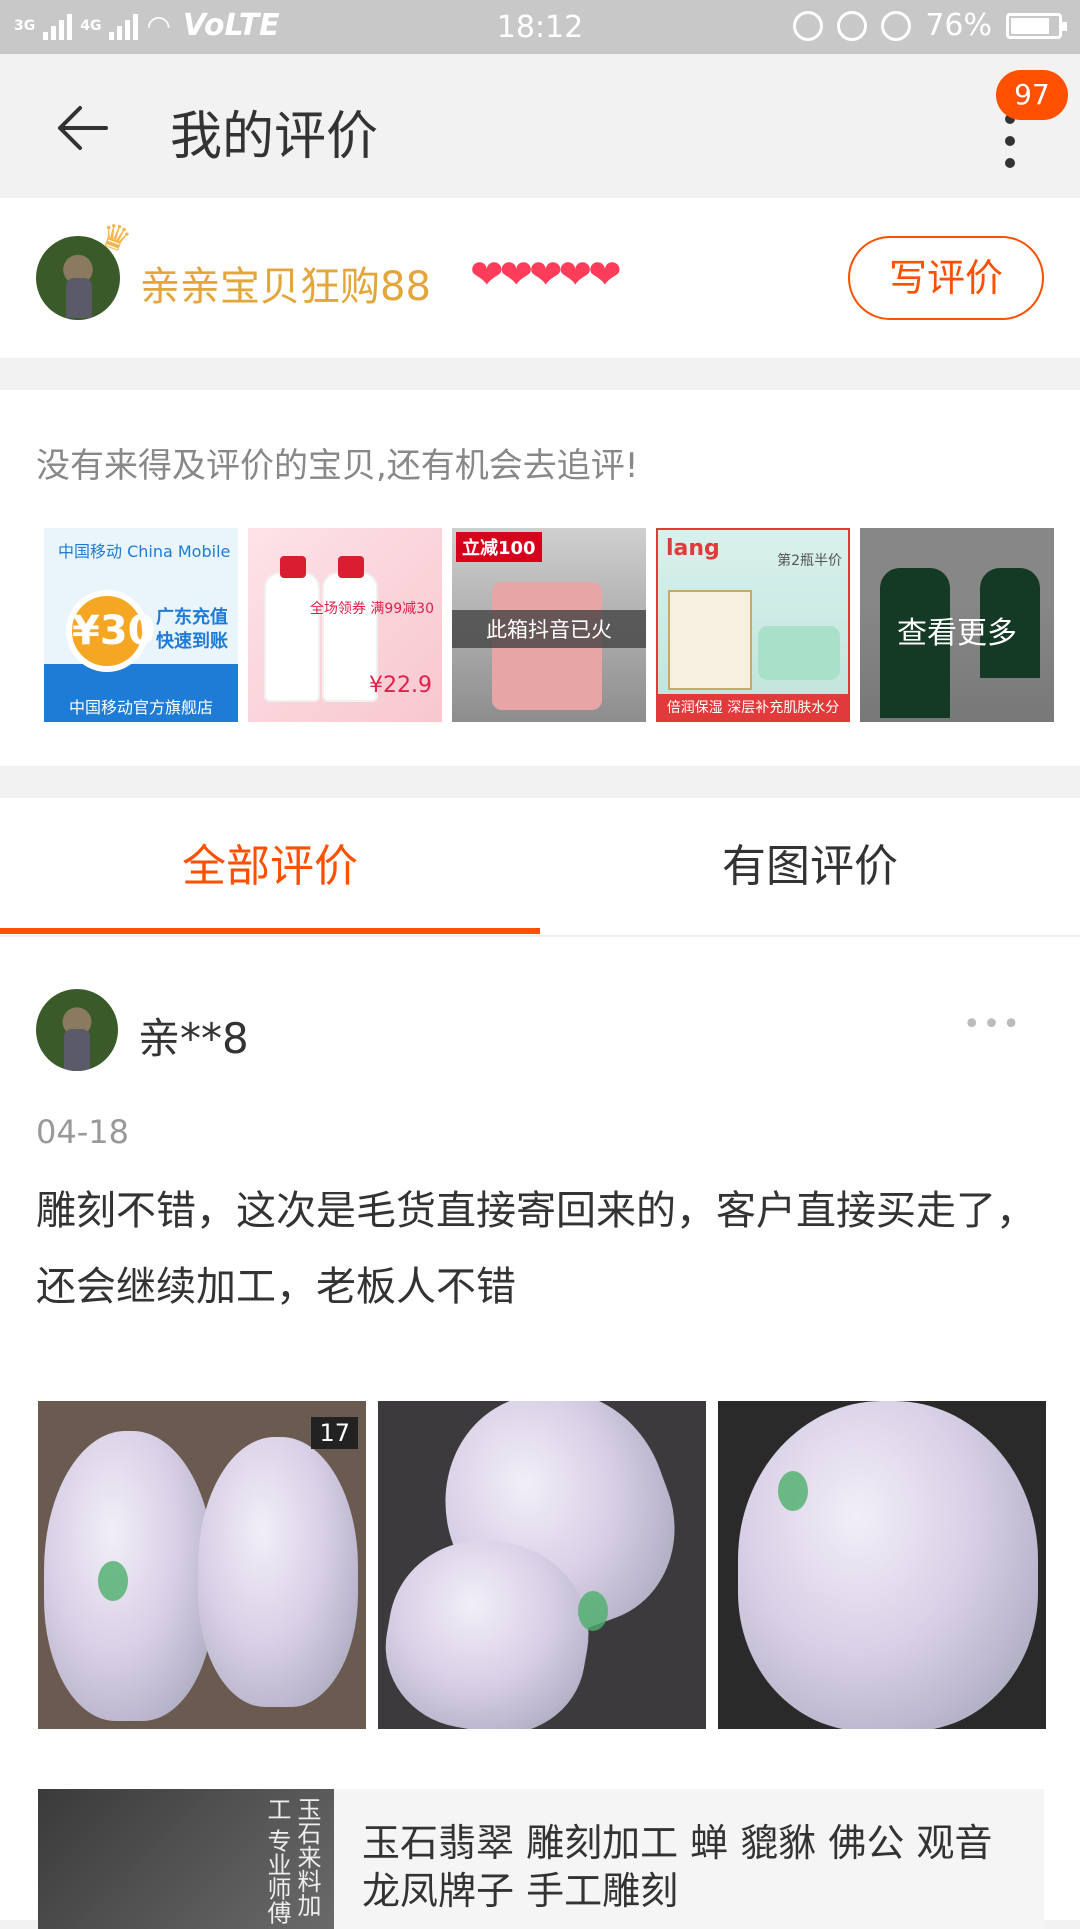 The height and width of the screenshot is (1929, 1080). Describe the element at coordinates (957, 633) in the screenshot. I see `see-more-label: 查看更多` at that location.